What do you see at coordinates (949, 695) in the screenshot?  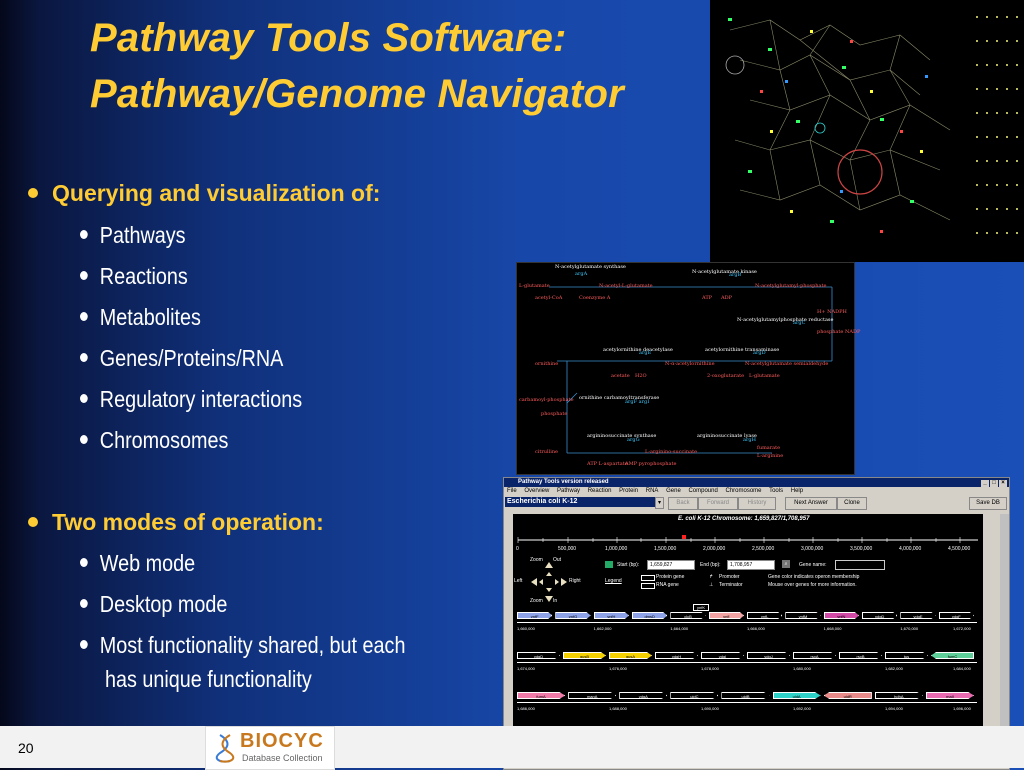 I see `gene-malI: malI` at bounding box center [949, 695].